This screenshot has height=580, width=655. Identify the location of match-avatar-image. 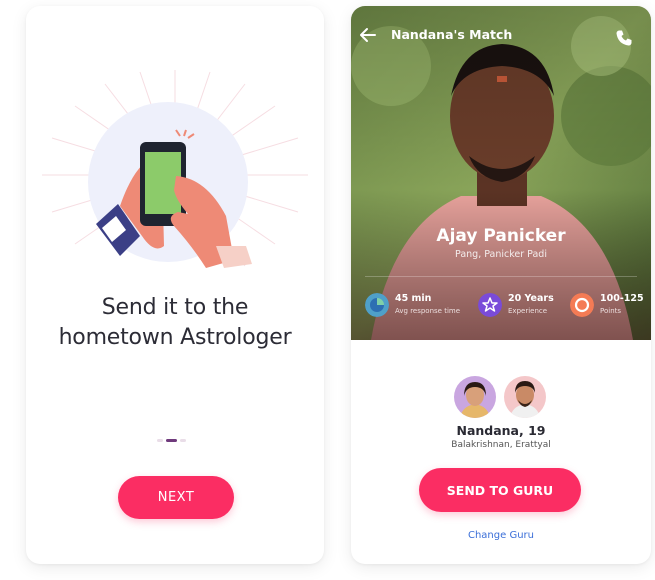
(525, 397).